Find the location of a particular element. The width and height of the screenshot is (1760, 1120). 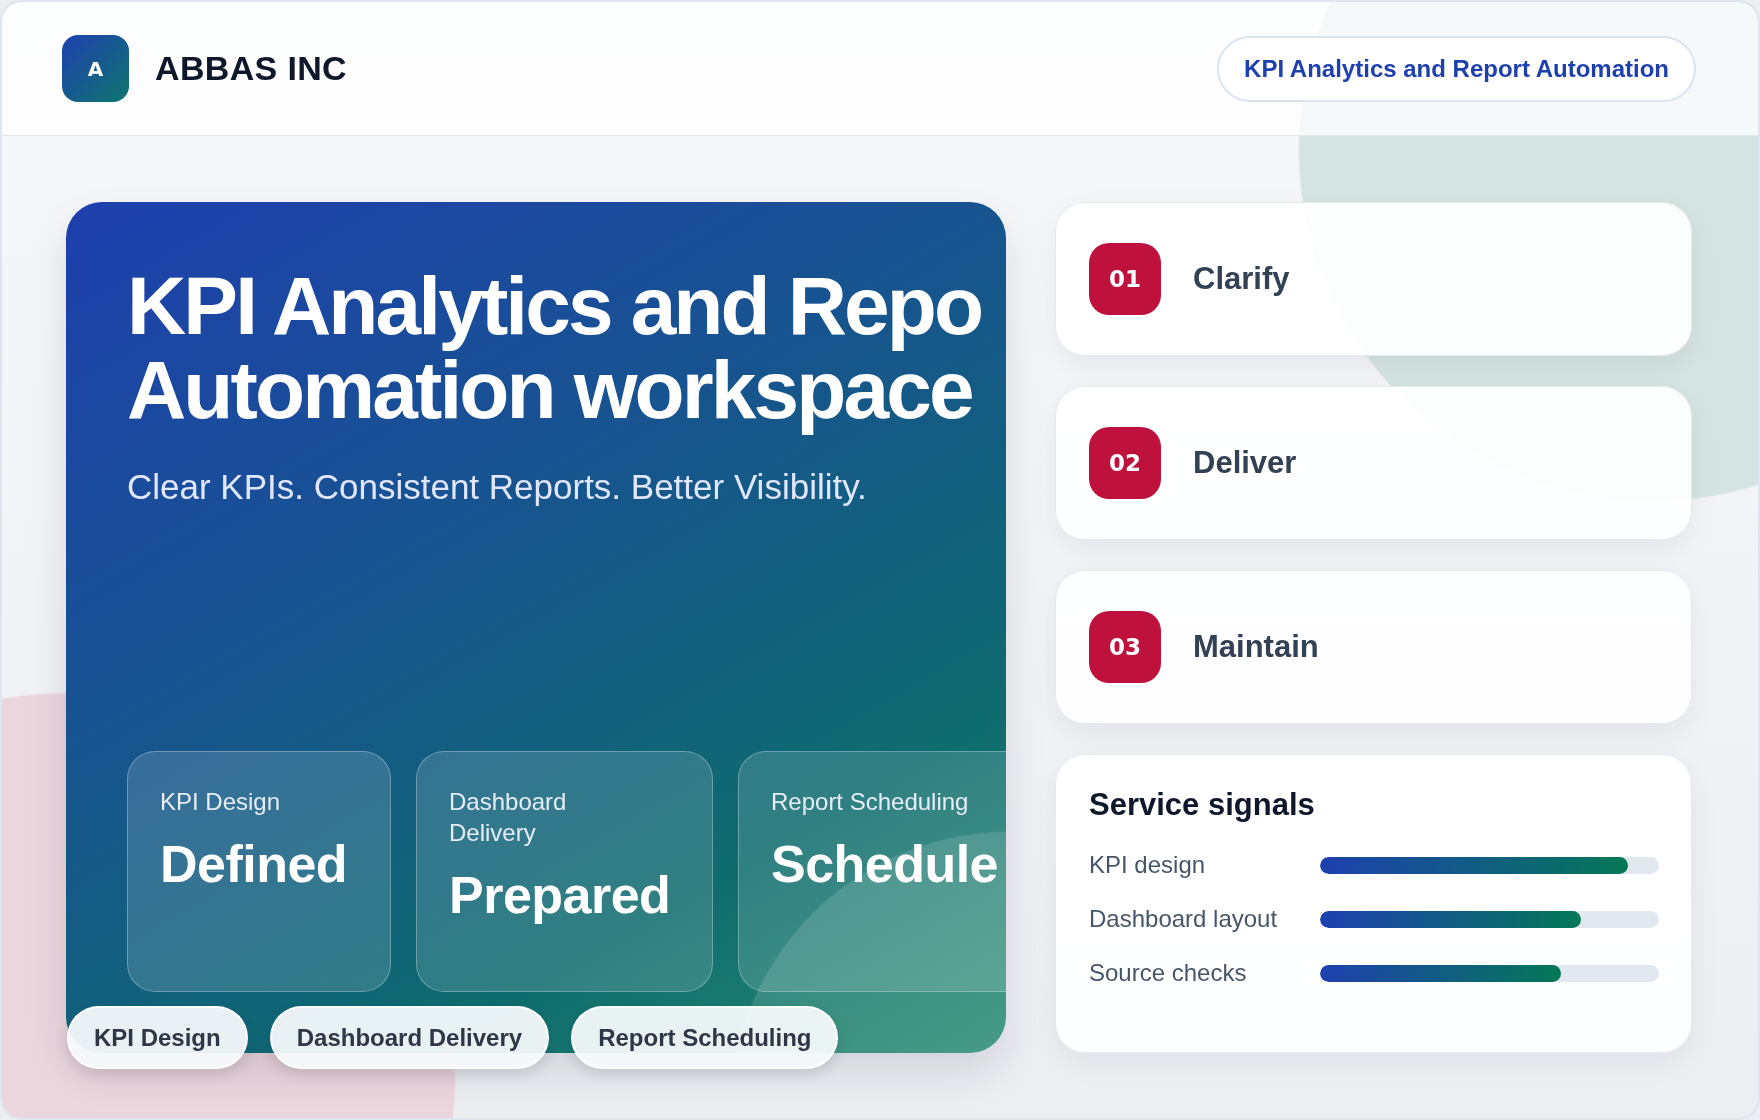

tile-value: Schedule is located at coordinates (885, 865).